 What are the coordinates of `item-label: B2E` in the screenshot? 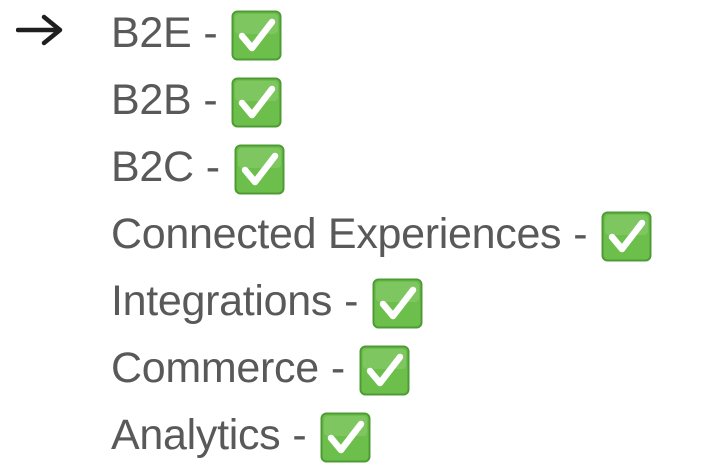 It's located at (151, 33).